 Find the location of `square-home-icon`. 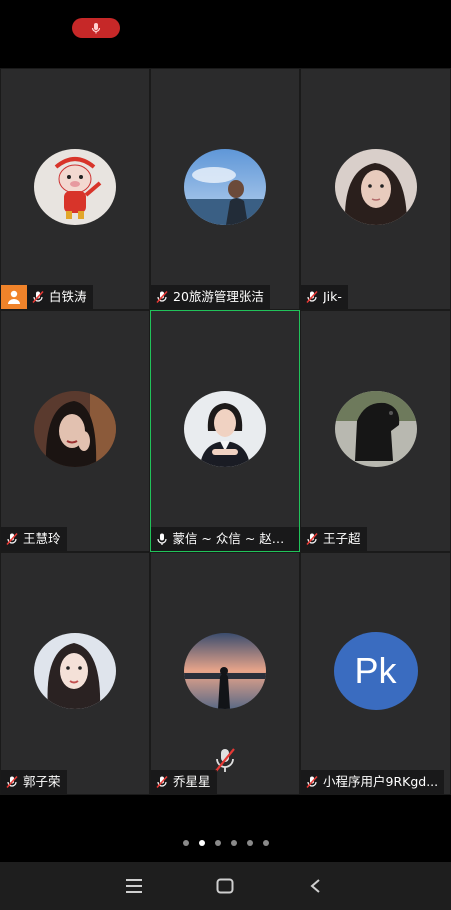

square-home-icon is located at coordinates (225, 886).